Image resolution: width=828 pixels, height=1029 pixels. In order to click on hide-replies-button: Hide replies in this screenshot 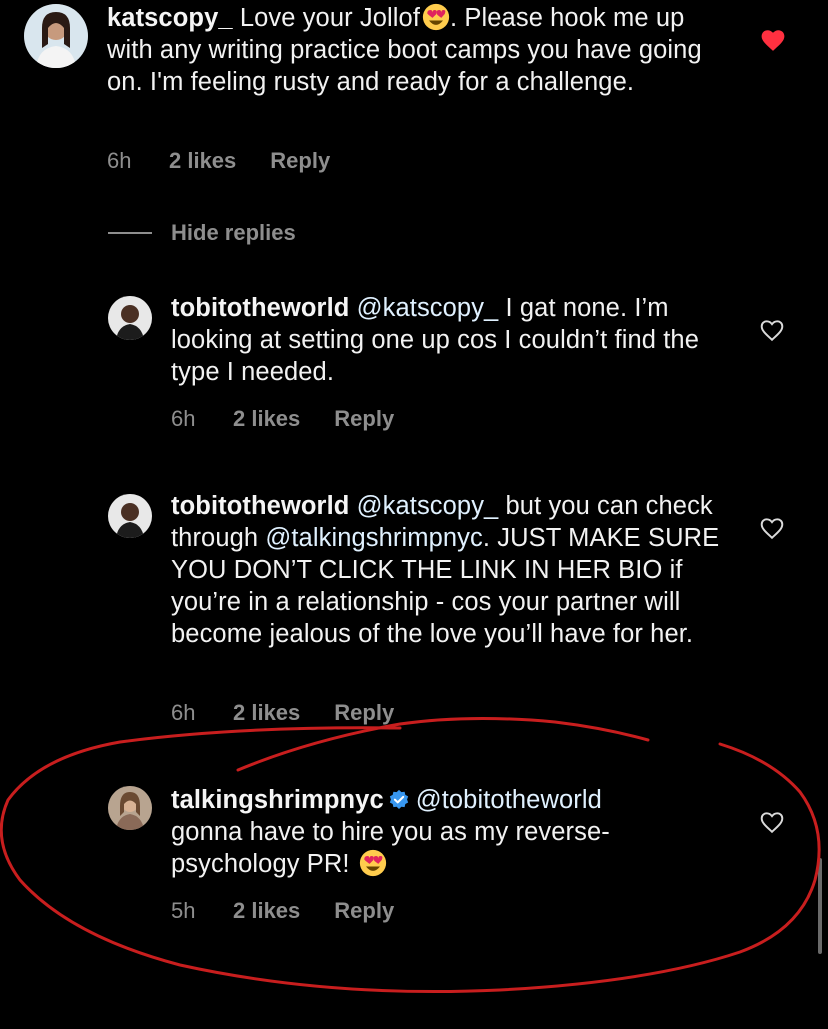, I will do `click(202, 233)`.